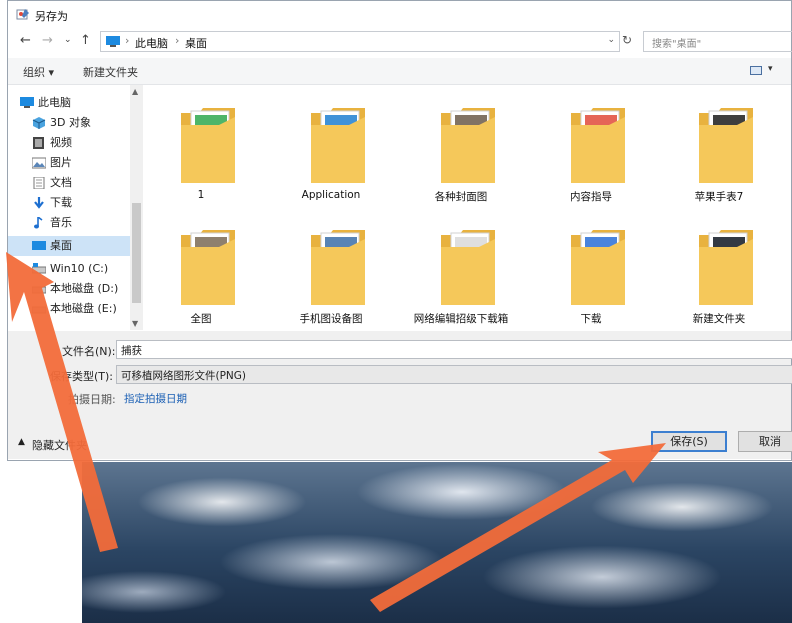 This screenshot has height=623, width=792. What do you see at coordinates (83, 308) in the screenshot?
I see `nav-item-label: 本地磁盘 (E:)` at bounding box center [83, 308].